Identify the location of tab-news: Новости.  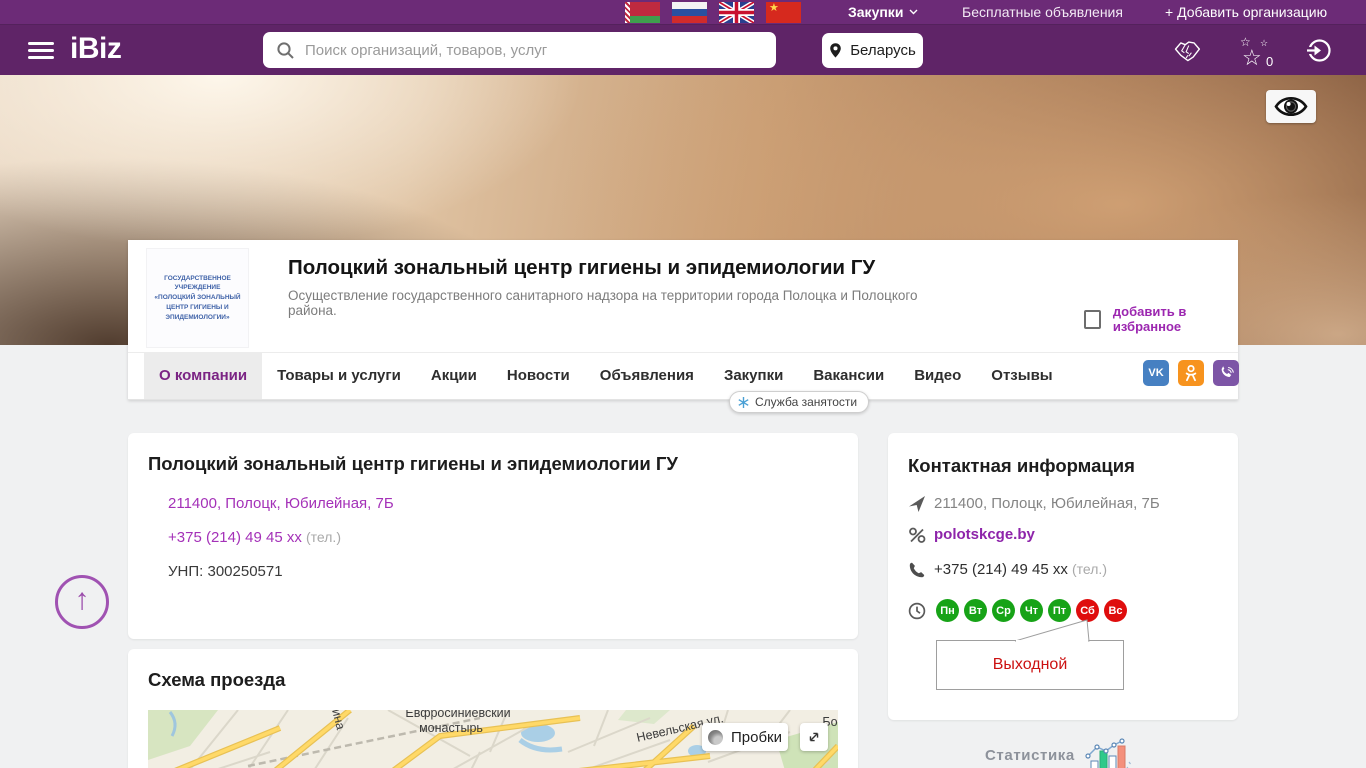
(538, 376).